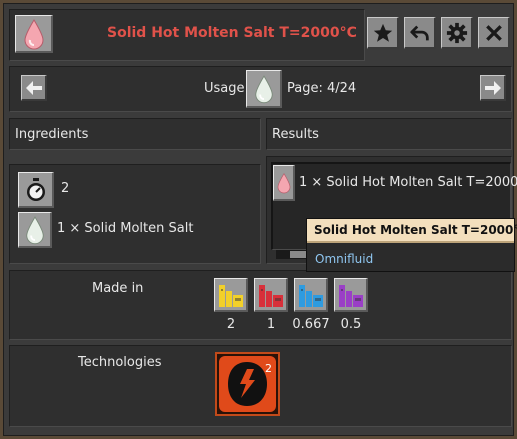  I want to click on item-tooltip: Solid Hot Molten Salt T=2000°C Omnifluid, so click(411, 245).